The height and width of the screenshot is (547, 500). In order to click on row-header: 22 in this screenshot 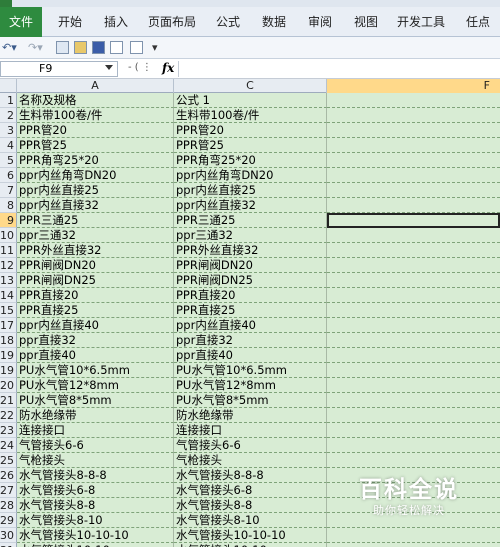, I will do `click(8, 415)`.